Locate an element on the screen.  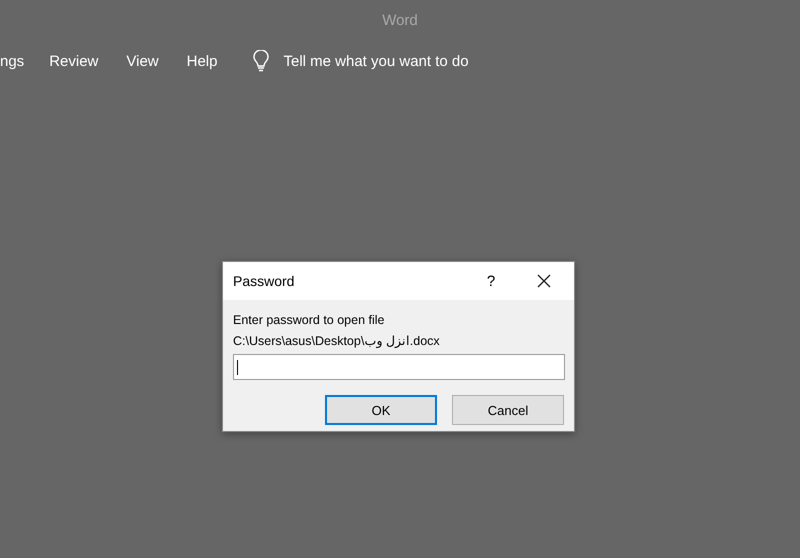
help-button: ? is located at coordinates (491, 281).